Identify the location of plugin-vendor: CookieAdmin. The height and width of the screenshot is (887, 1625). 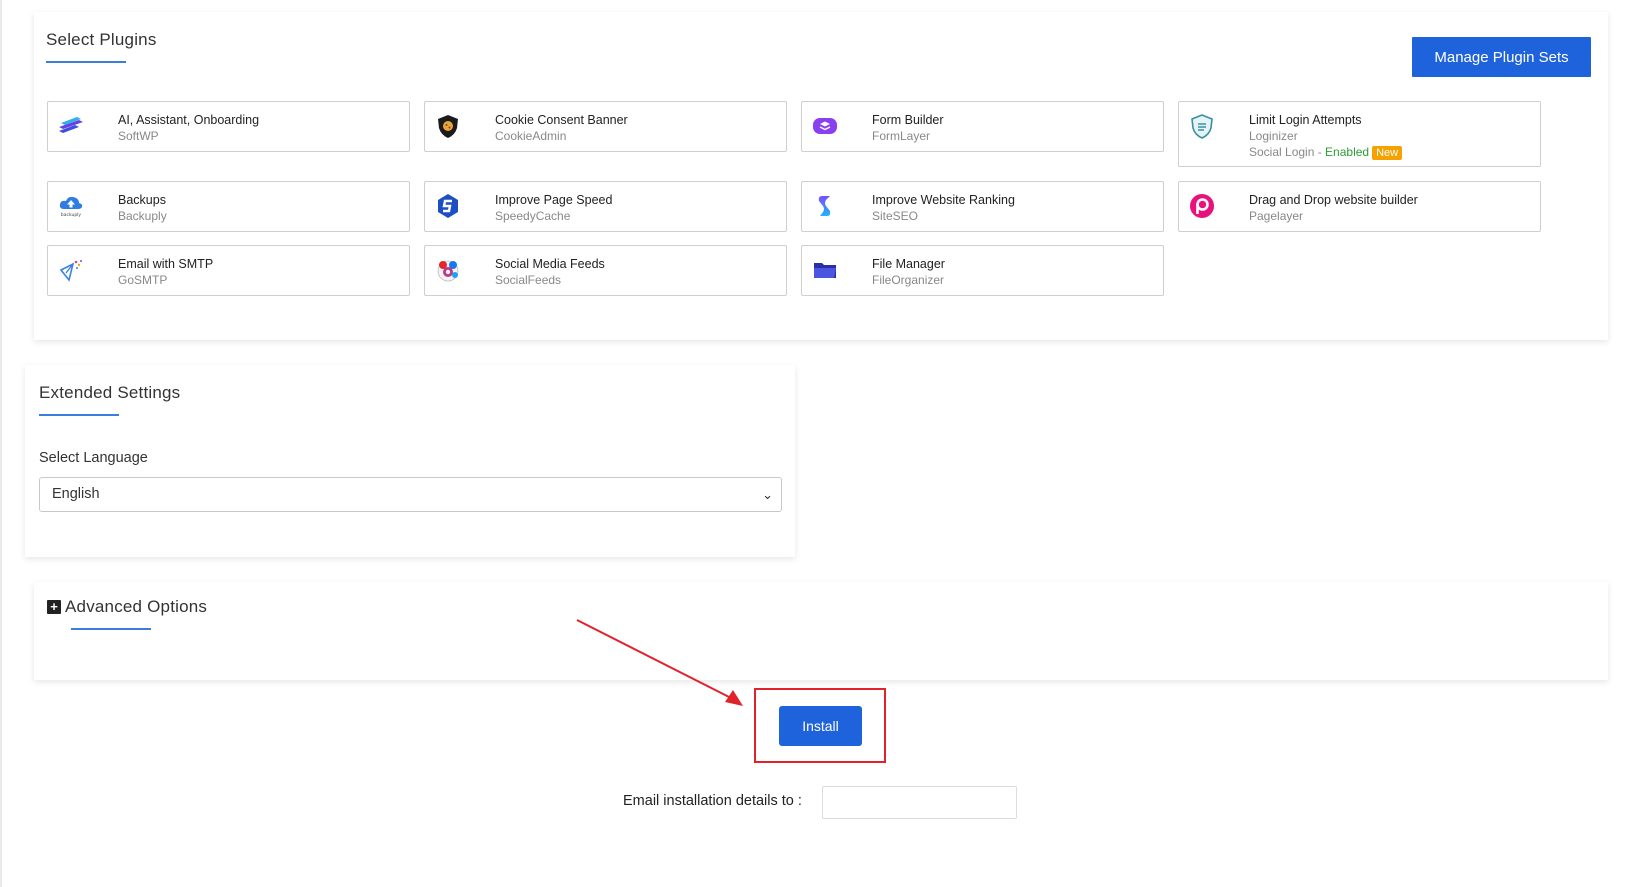
(531, 136).